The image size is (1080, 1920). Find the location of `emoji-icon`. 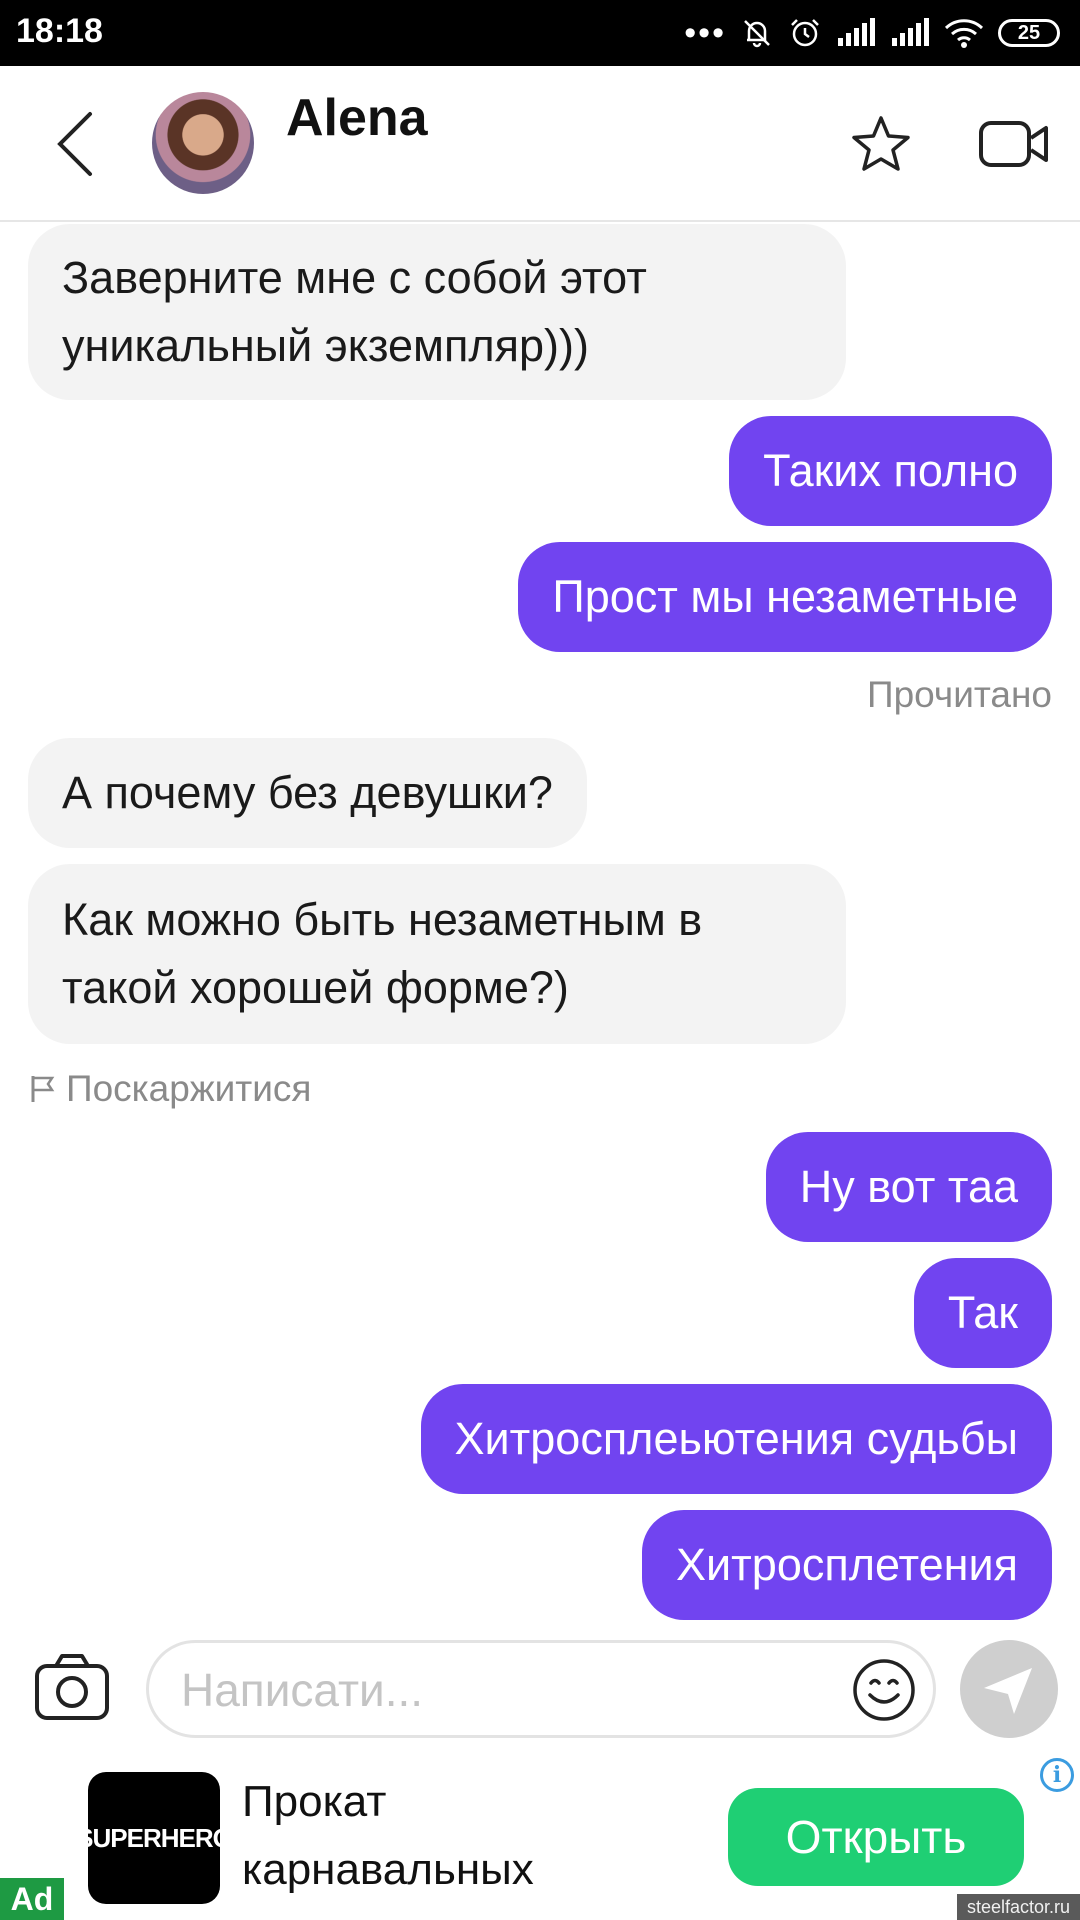

emoji-icon is located at coordinates (884, 1690).